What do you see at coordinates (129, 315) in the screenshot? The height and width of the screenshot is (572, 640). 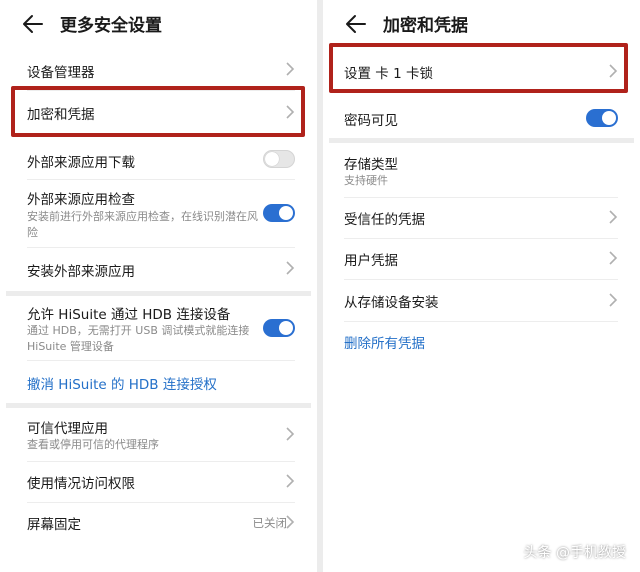 I see `item-label: 允许 HiSuite 通过 HDB 连接设备` at bounding box center [129, 315].